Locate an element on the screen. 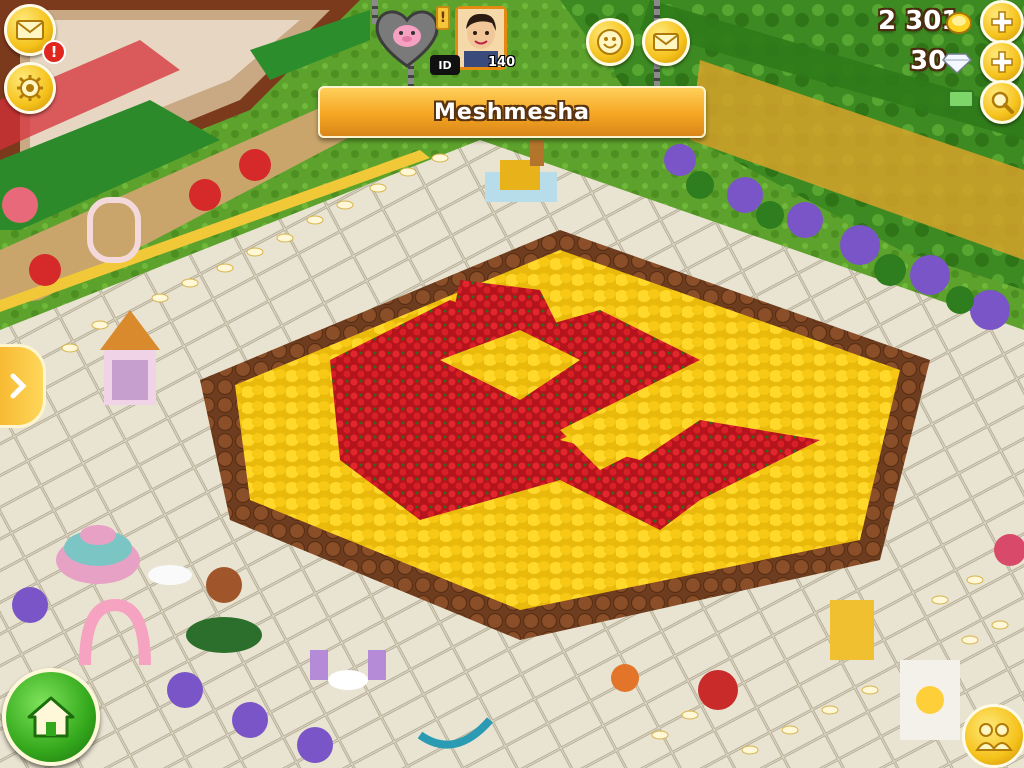 The height and width of the screenshot is (768, 1024). exclamation-icon: ! is located at coordinates (54, 52).